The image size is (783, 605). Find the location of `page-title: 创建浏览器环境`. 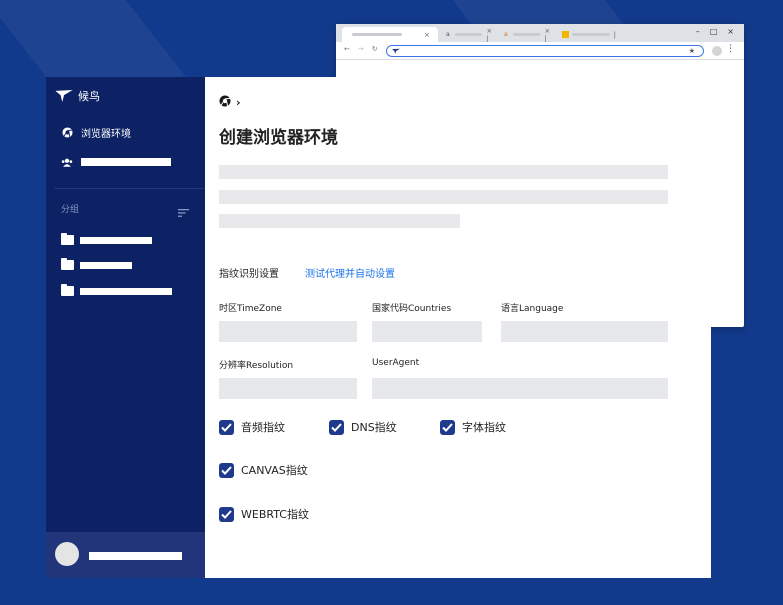

page-title: 创建浏览器环境 is located at coordinates (278, 138).